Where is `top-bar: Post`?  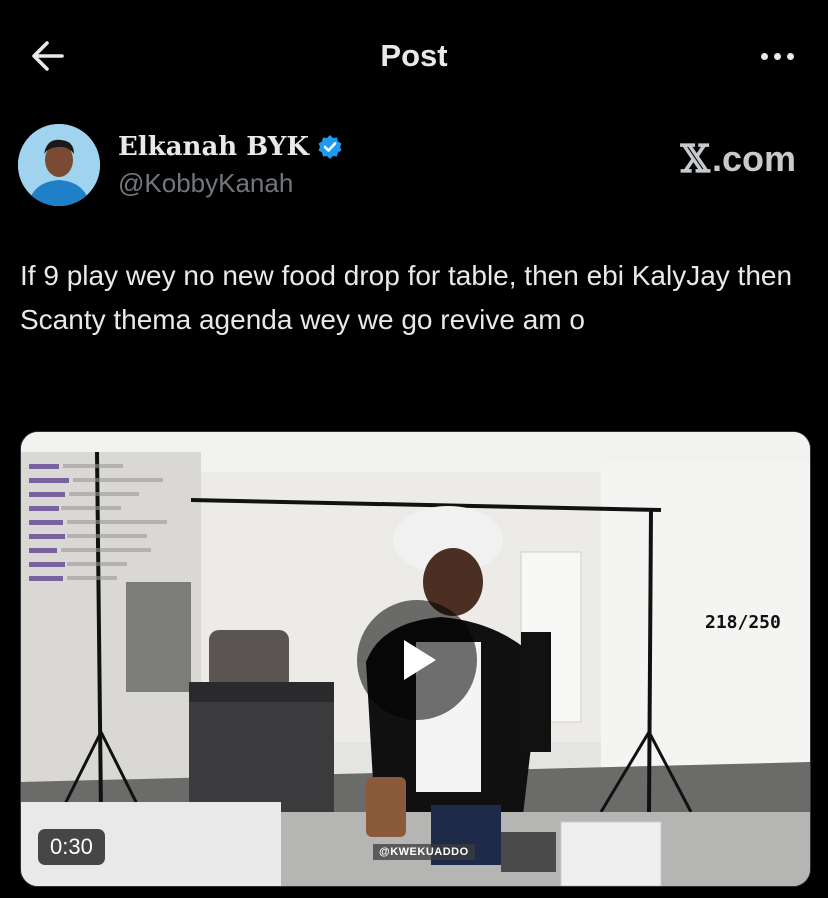
top-bar: Post is located at coordinates (414, 56).